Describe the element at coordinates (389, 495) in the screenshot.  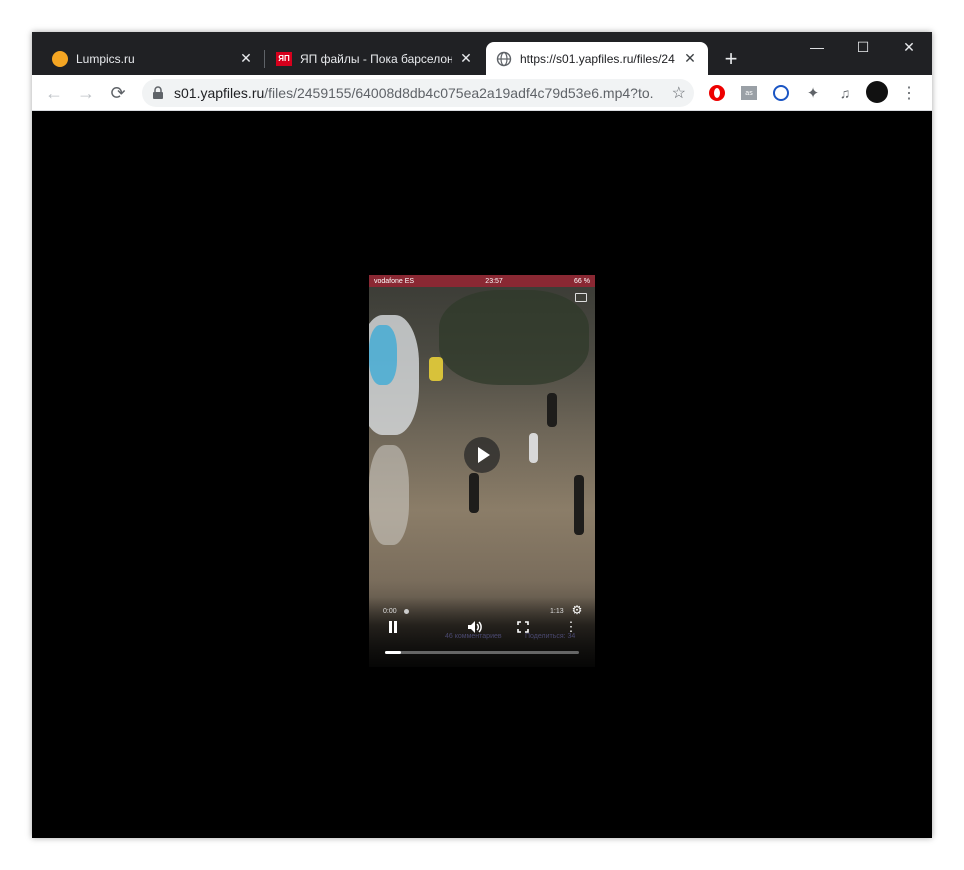
I see `video-frame-wall` at that location.